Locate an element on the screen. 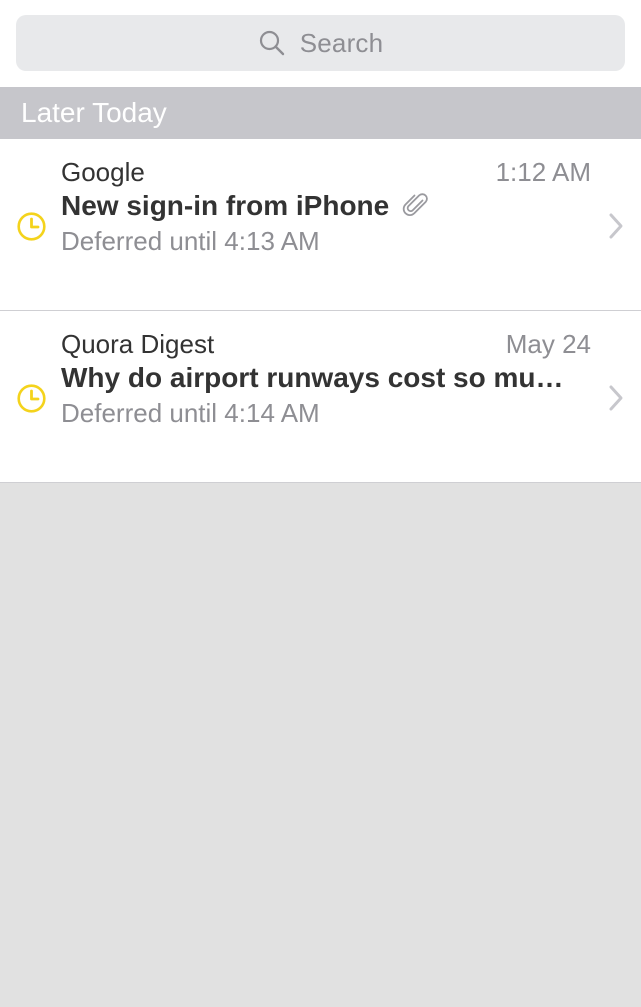 The image size is (641, 1007). sender-name: Quora Digest is located at coordinates (138, 344).